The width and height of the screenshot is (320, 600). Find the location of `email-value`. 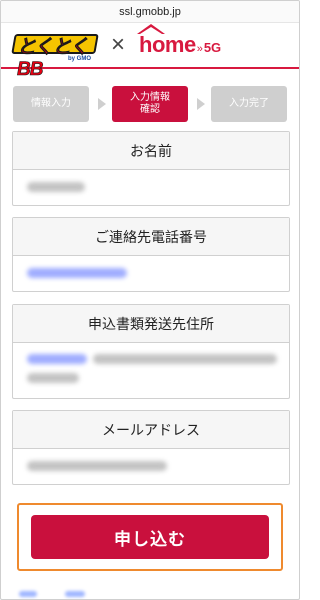

email-value is located at coordinates (151, 467).